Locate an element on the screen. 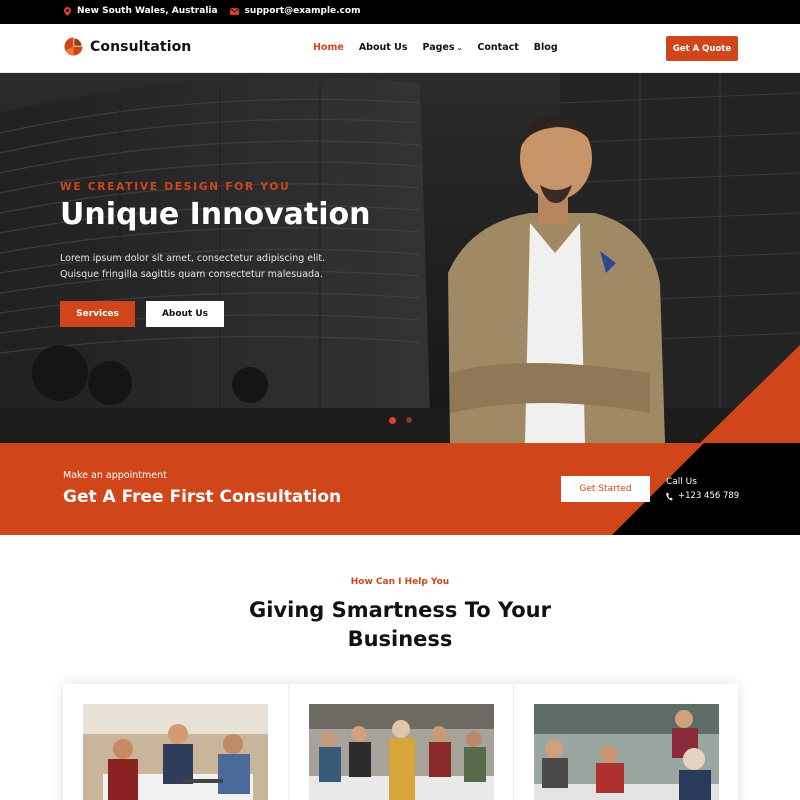 This screenshot has width=800, height=800. service-cards is located at coordinates (400, 742).